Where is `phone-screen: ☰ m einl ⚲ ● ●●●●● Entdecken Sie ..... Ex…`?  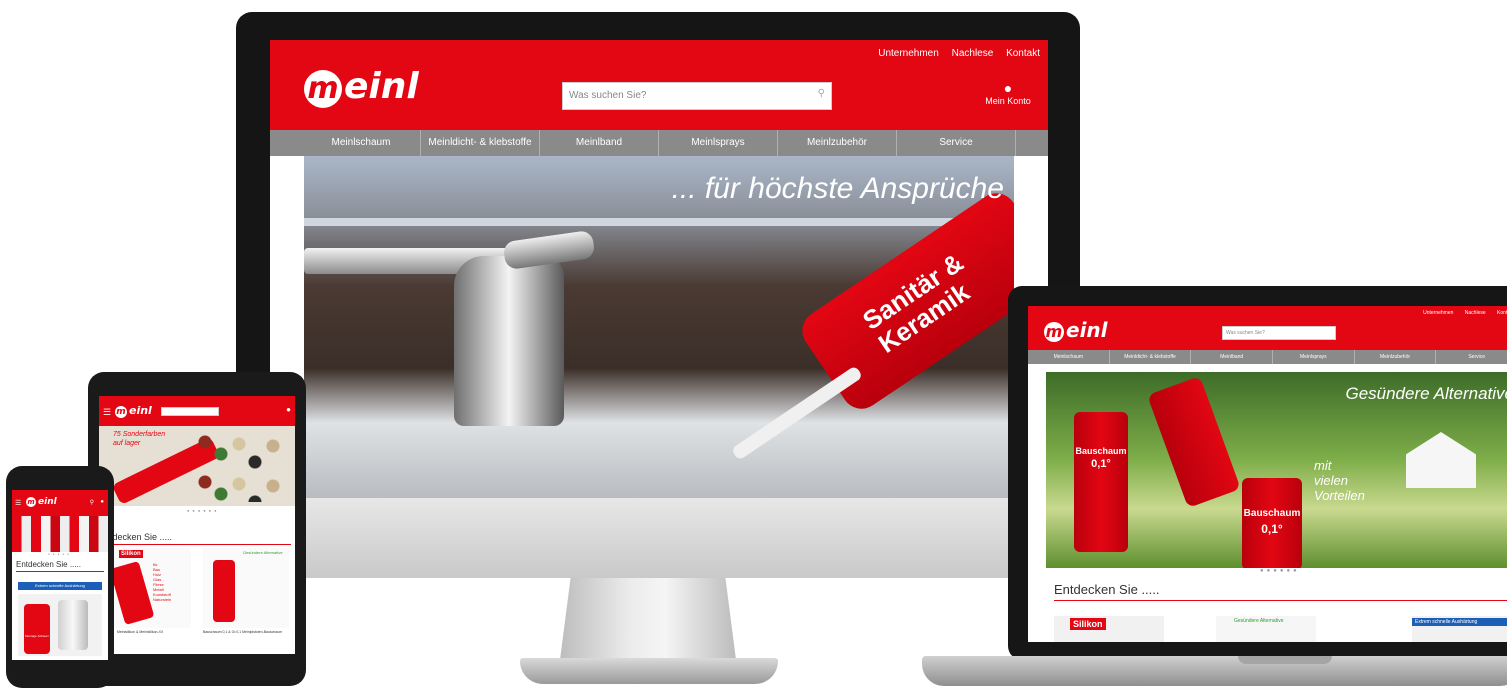
phone-screen: ☰ m einl ⚲ ● ●●●●● Entdecken Sie ..... Ex… is located at coordinates (60, 575).